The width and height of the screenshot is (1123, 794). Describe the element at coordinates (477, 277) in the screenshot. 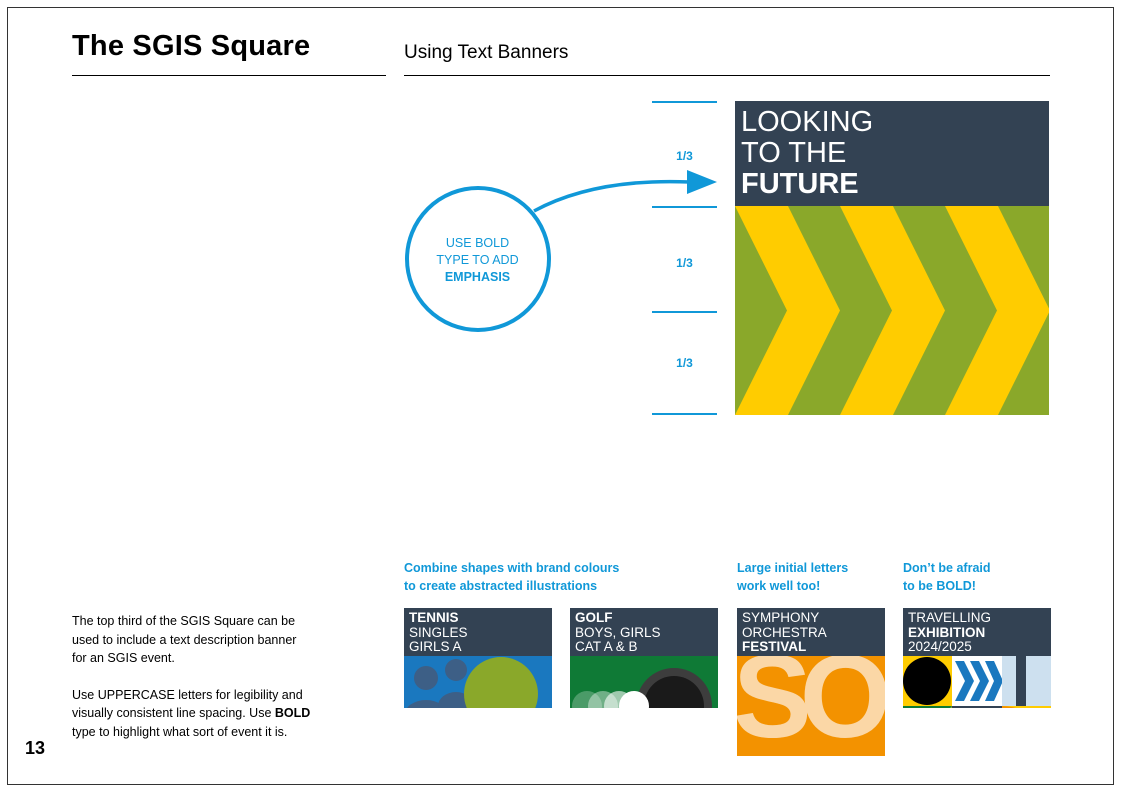

I see `callout-emphasis: EMPHASIS` at that location.